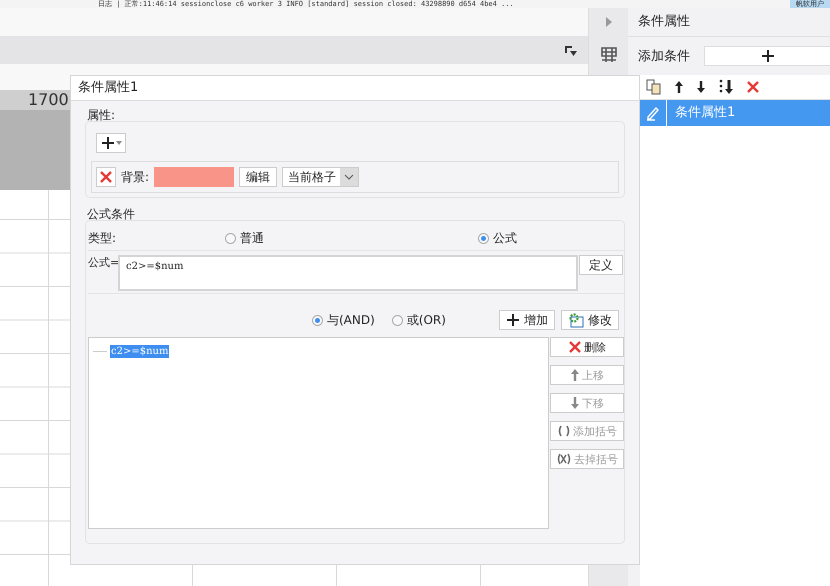 The height and width of the screenshot is (586, 830). I want to click on grid-icon, so click(609, 55).